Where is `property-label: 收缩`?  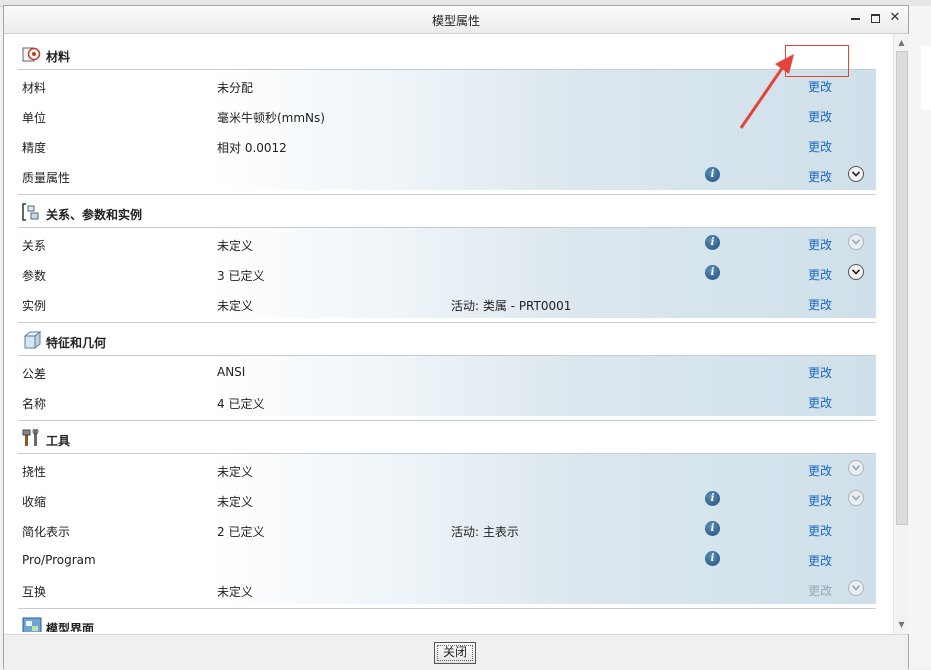 property-label: 收缩 is located at coordinates (34, 502).